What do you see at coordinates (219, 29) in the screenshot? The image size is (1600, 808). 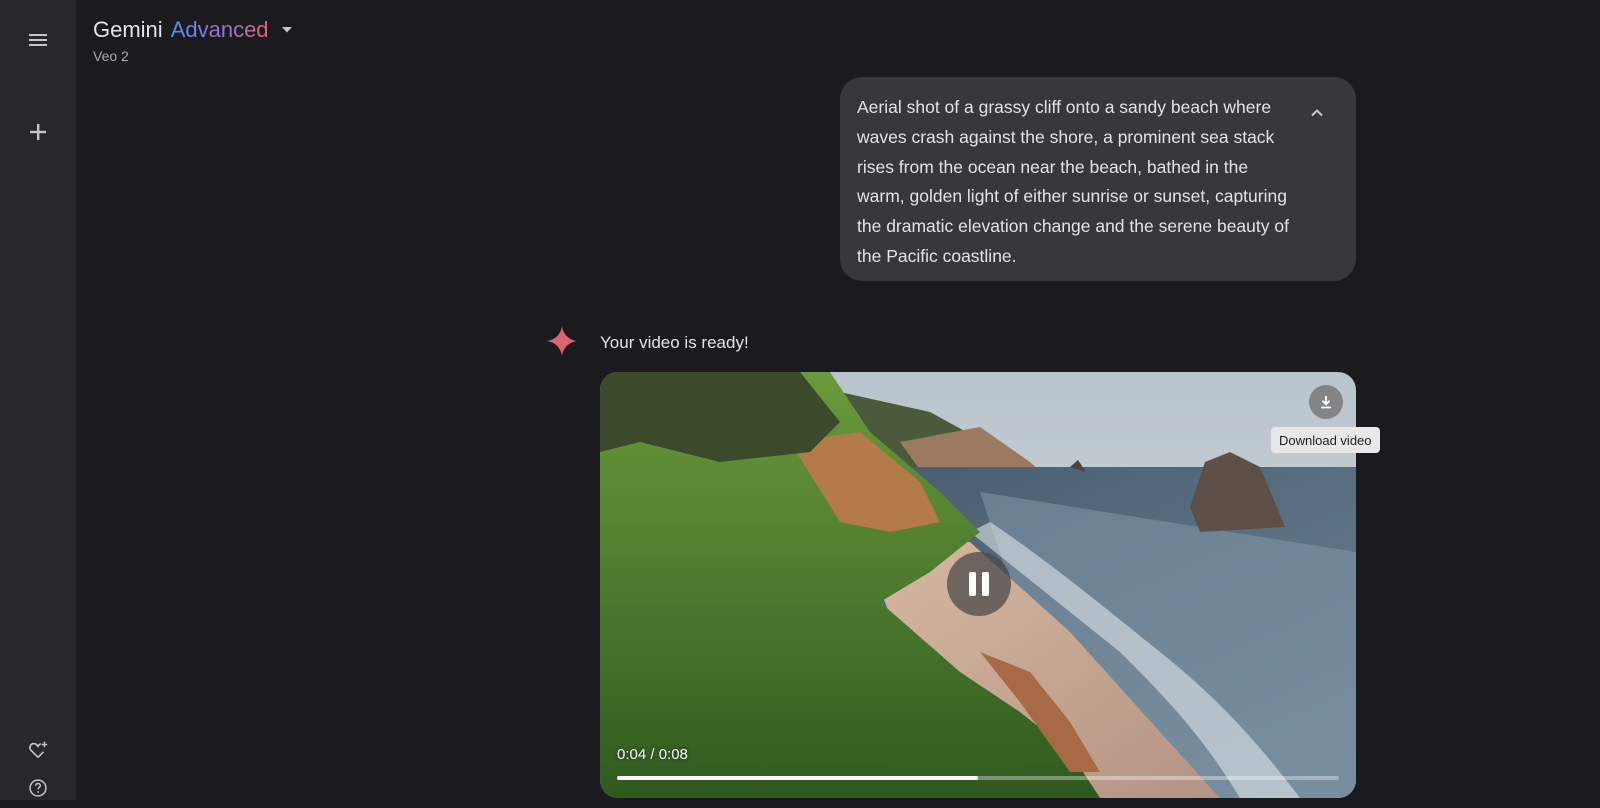 I see `tier-label: Advanced` at bounding box center [219, 29].